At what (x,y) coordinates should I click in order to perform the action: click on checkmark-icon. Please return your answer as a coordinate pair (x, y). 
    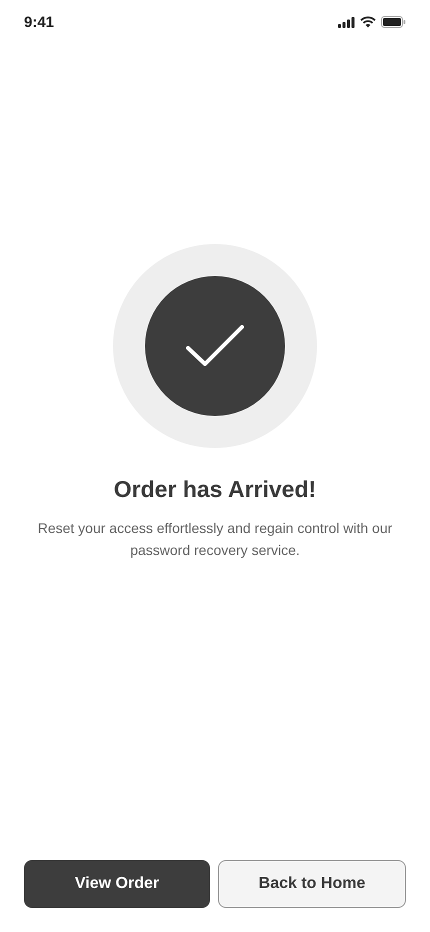
    Looking at the image, I should click on (215, 346).